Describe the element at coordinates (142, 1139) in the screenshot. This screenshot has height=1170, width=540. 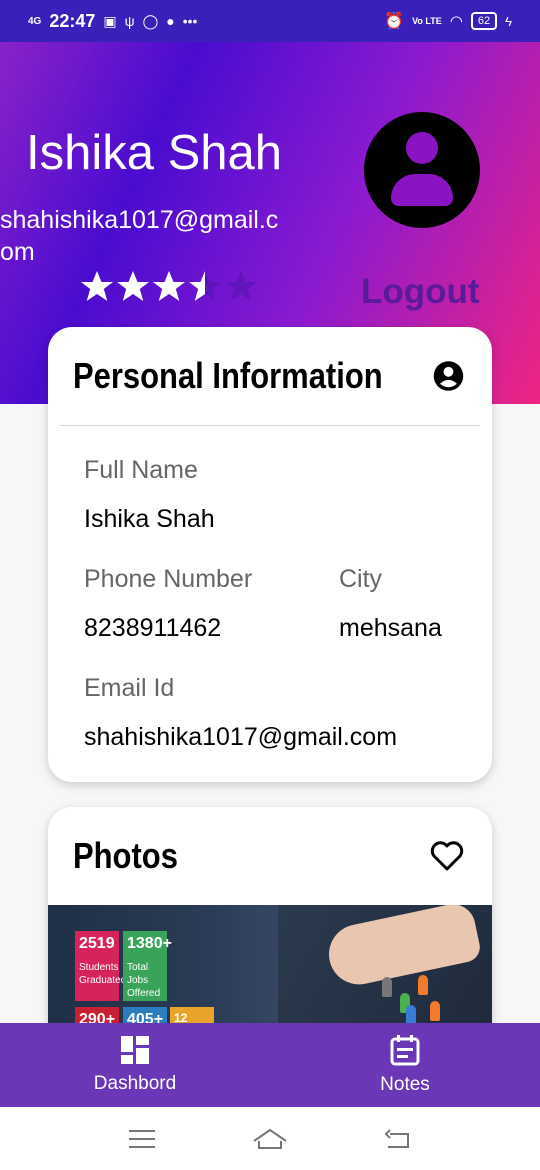
I see `menu-icon` at that location.